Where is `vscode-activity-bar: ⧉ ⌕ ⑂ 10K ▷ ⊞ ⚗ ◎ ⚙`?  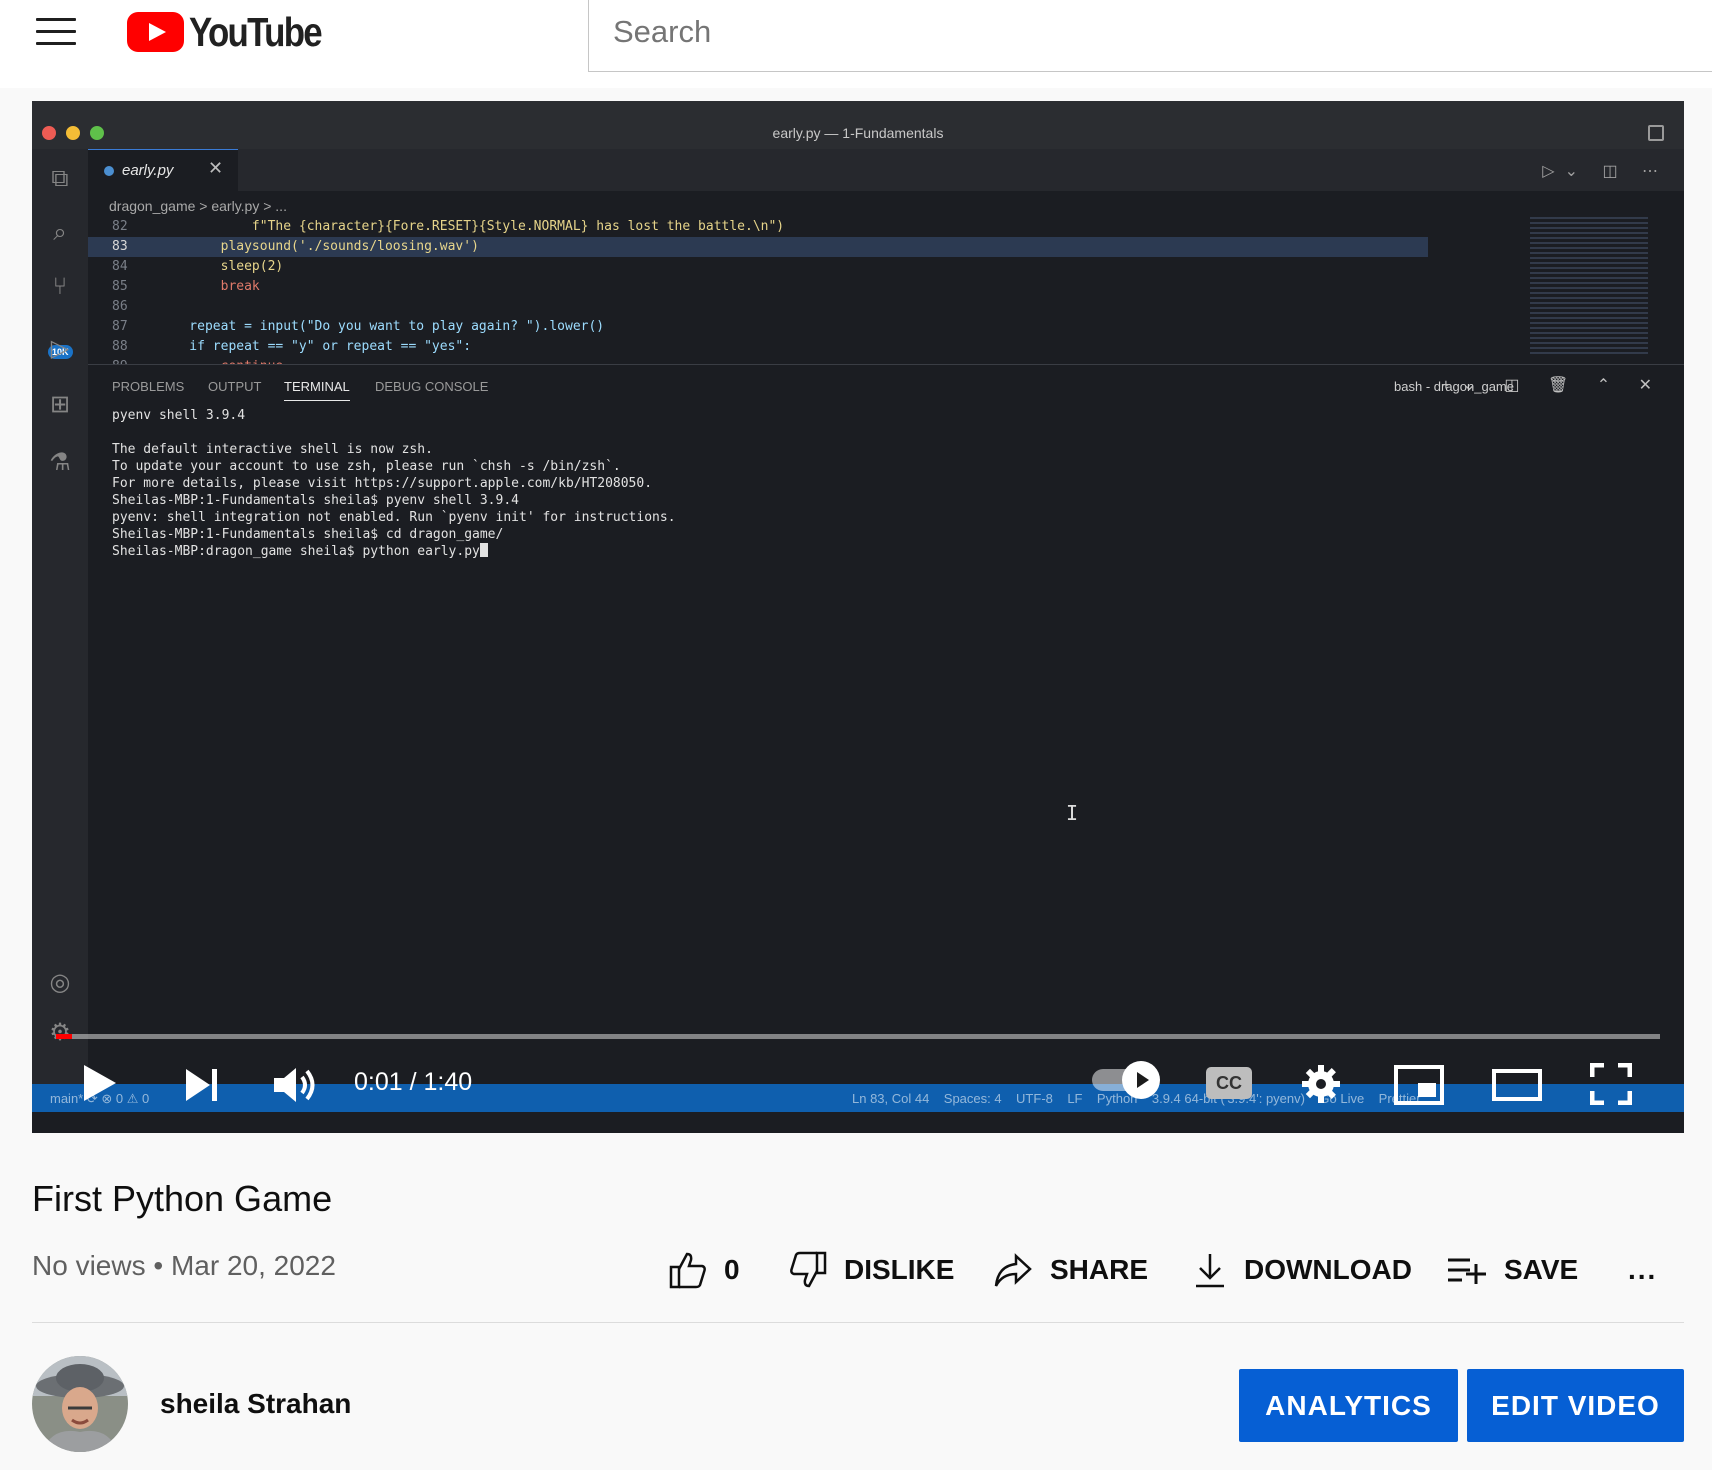
vscode-activity-bar: ⧉ ⌕ ⑂ 10K ▷ ⊞ ⚗ ◎ ⚙ is located at coordinates (60, 616).